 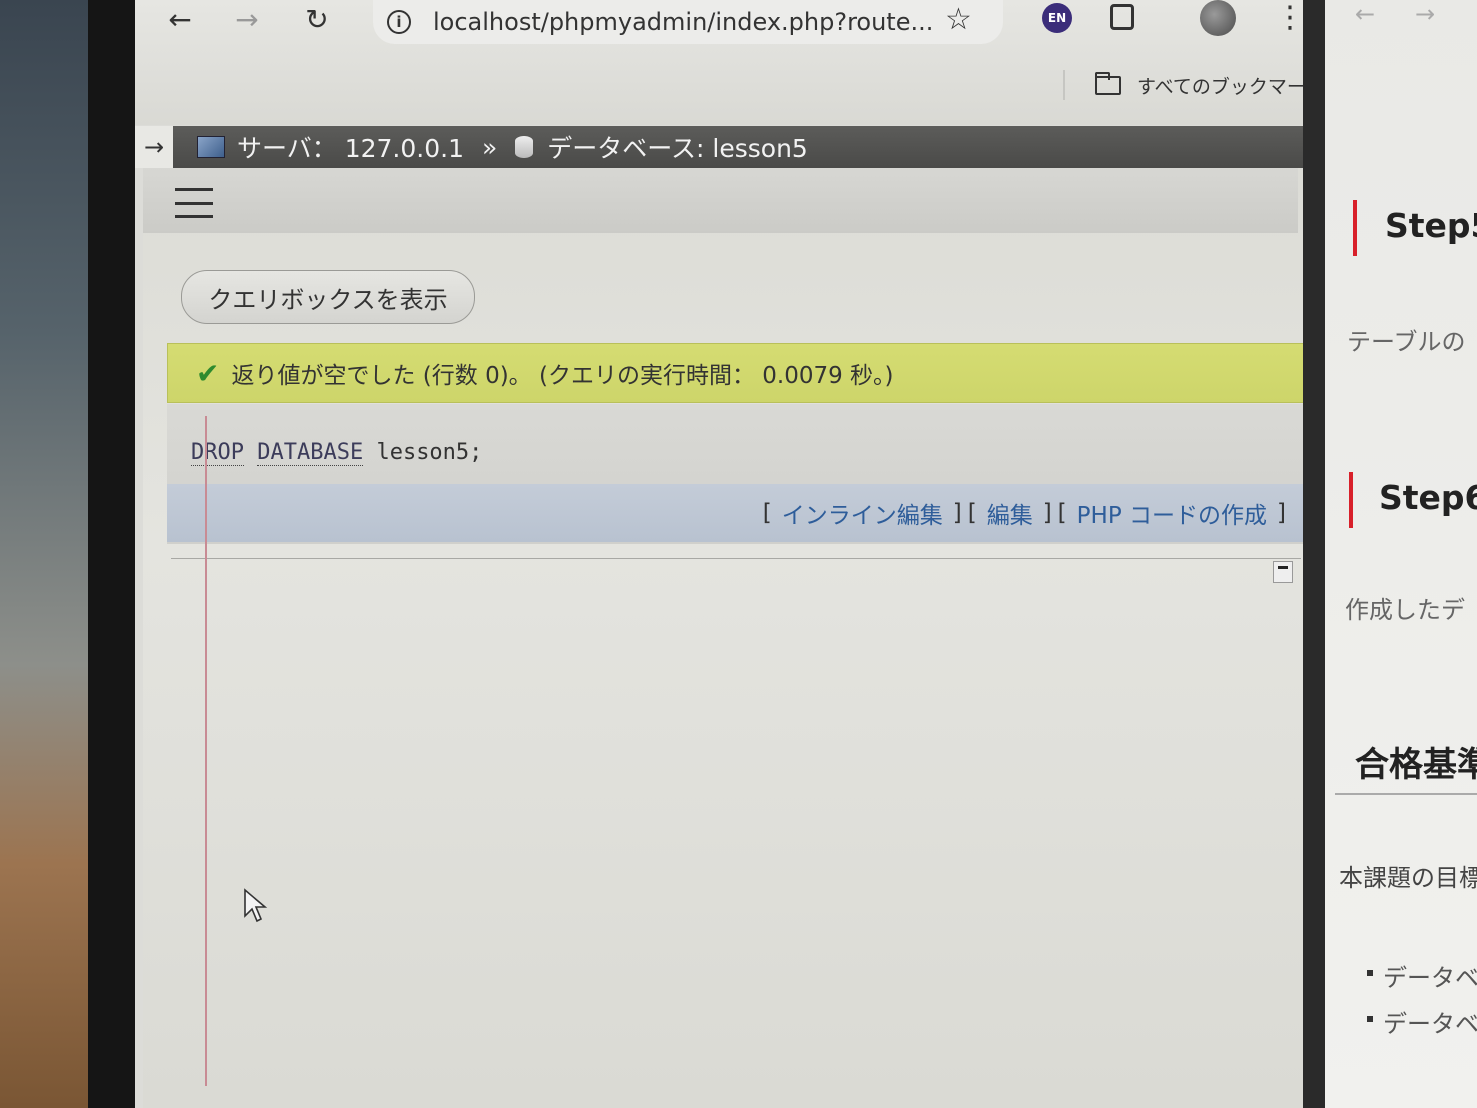 What do you see at coordinates (1122, 17) in the screenshot?
I see `extensions-icon` at bounding box center [1122, 17].